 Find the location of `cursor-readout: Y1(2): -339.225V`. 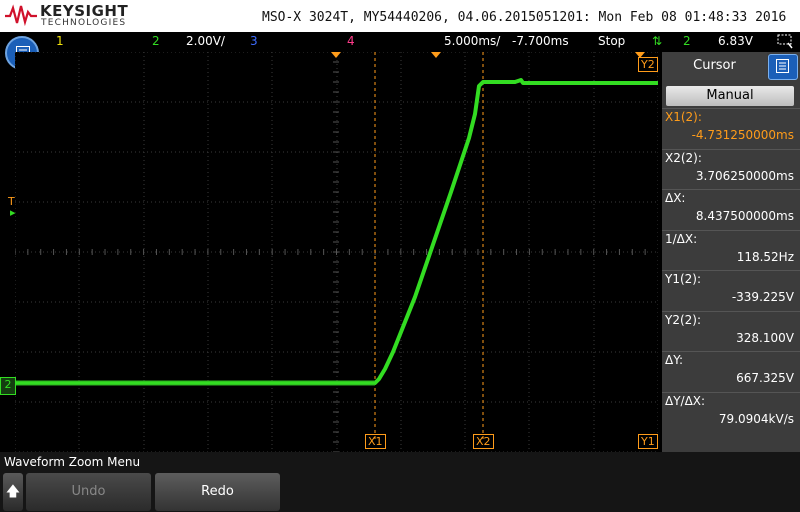

cursor-readout: Y1(2): -339.225V is located at coordinates (731, 291).